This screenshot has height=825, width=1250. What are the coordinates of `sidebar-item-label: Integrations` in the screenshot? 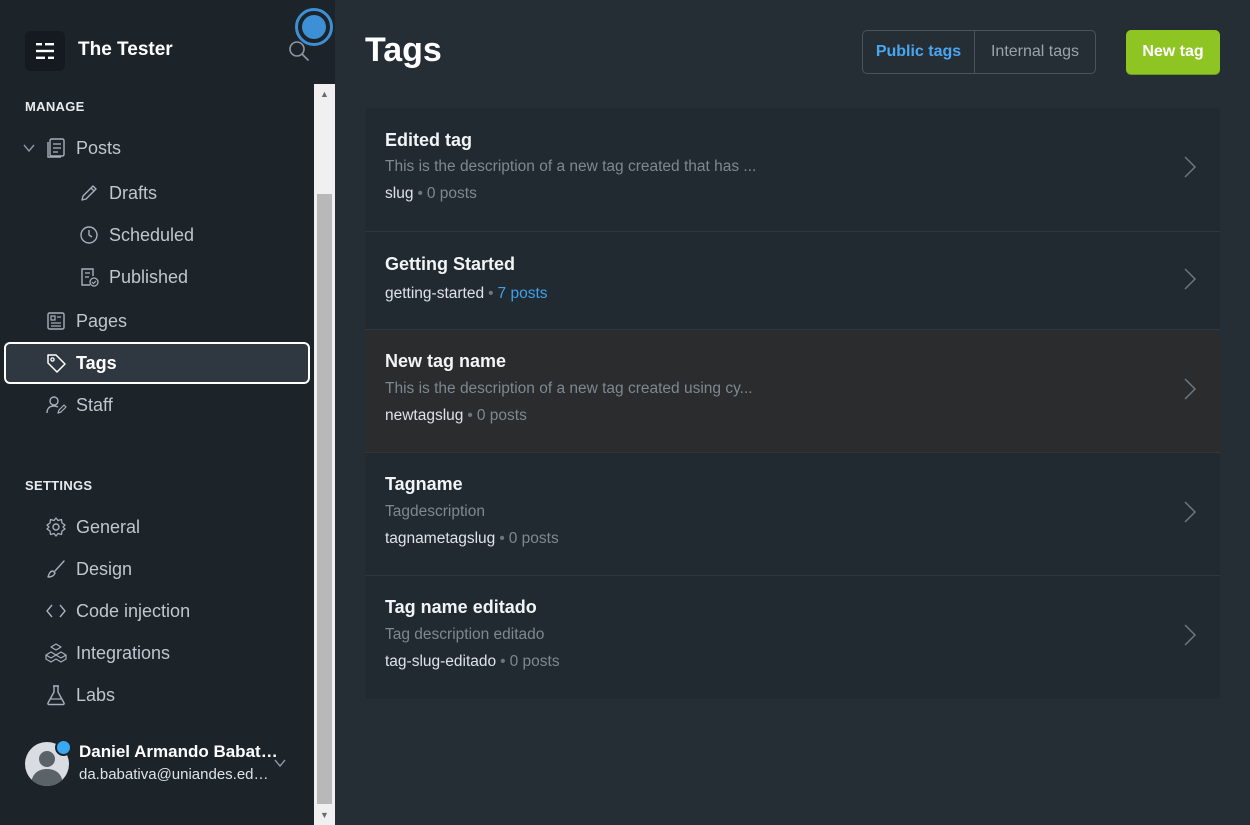 It's located at (123, 653).